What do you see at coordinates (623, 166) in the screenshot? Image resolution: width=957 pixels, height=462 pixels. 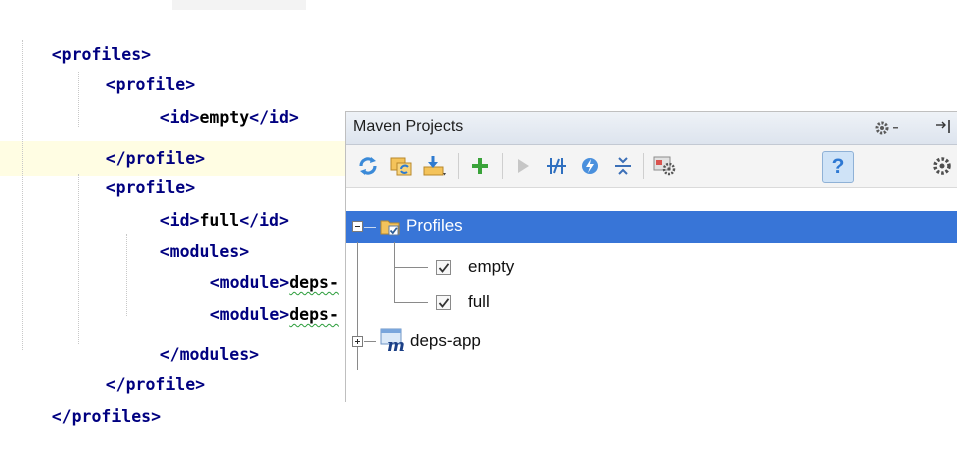 I see `collapse-all-icon` at bounding box center [623, 166].